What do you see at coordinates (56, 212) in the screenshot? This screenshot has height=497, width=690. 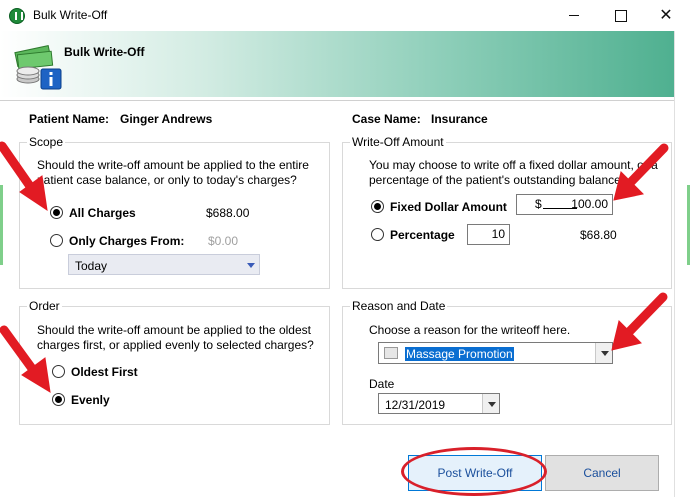 I see `all-charges-radio` at bounding box center [56, 212].